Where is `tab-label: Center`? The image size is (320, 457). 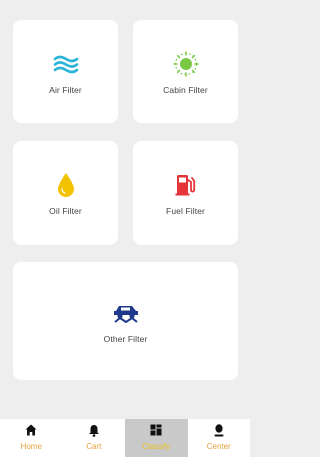
tab-label: Center is located at coordinates (218, 446).